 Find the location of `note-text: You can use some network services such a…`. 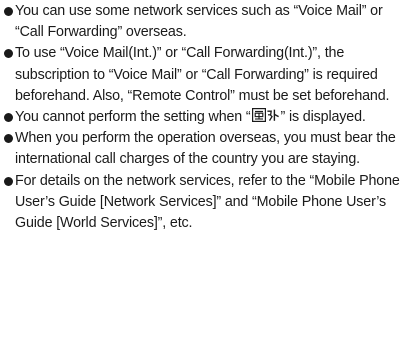

note-text: You can use some network services such a… is located at coordinates (199, 22).